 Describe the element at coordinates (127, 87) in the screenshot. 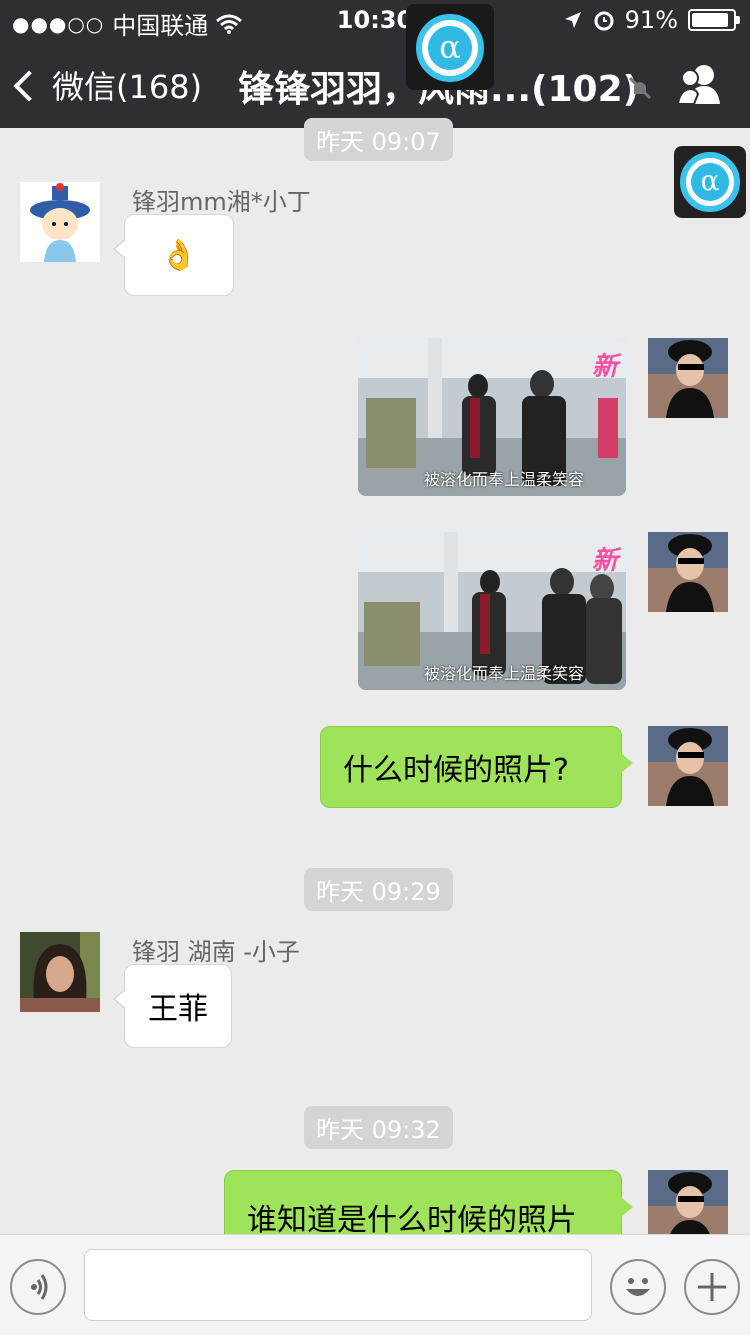

I see `back-label: 微信(168)` at that location.